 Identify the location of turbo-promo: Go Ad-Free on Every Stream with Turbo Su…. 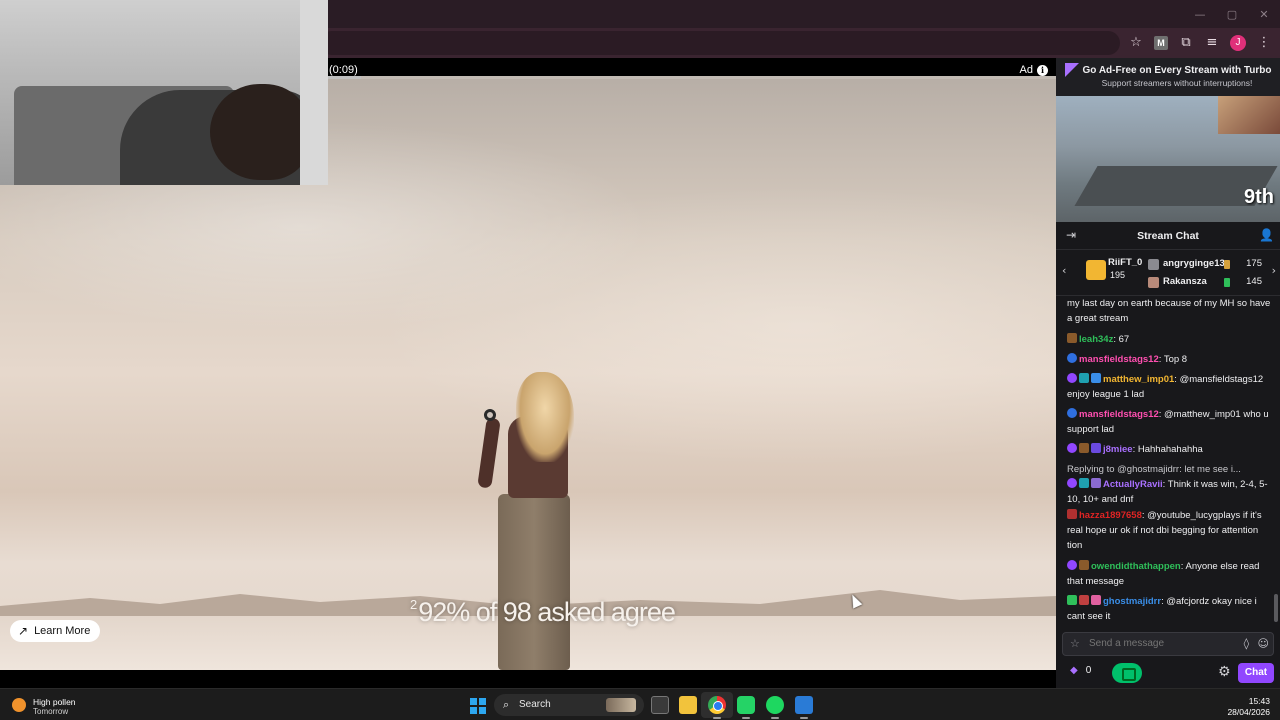
(1168, 77).